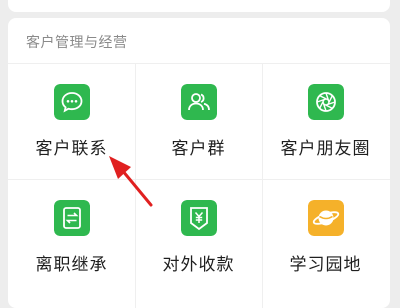 This screenshot has height=308, width=400. I want to click on resignation-inheritance-tile: 离职继承, so click(71, 244).